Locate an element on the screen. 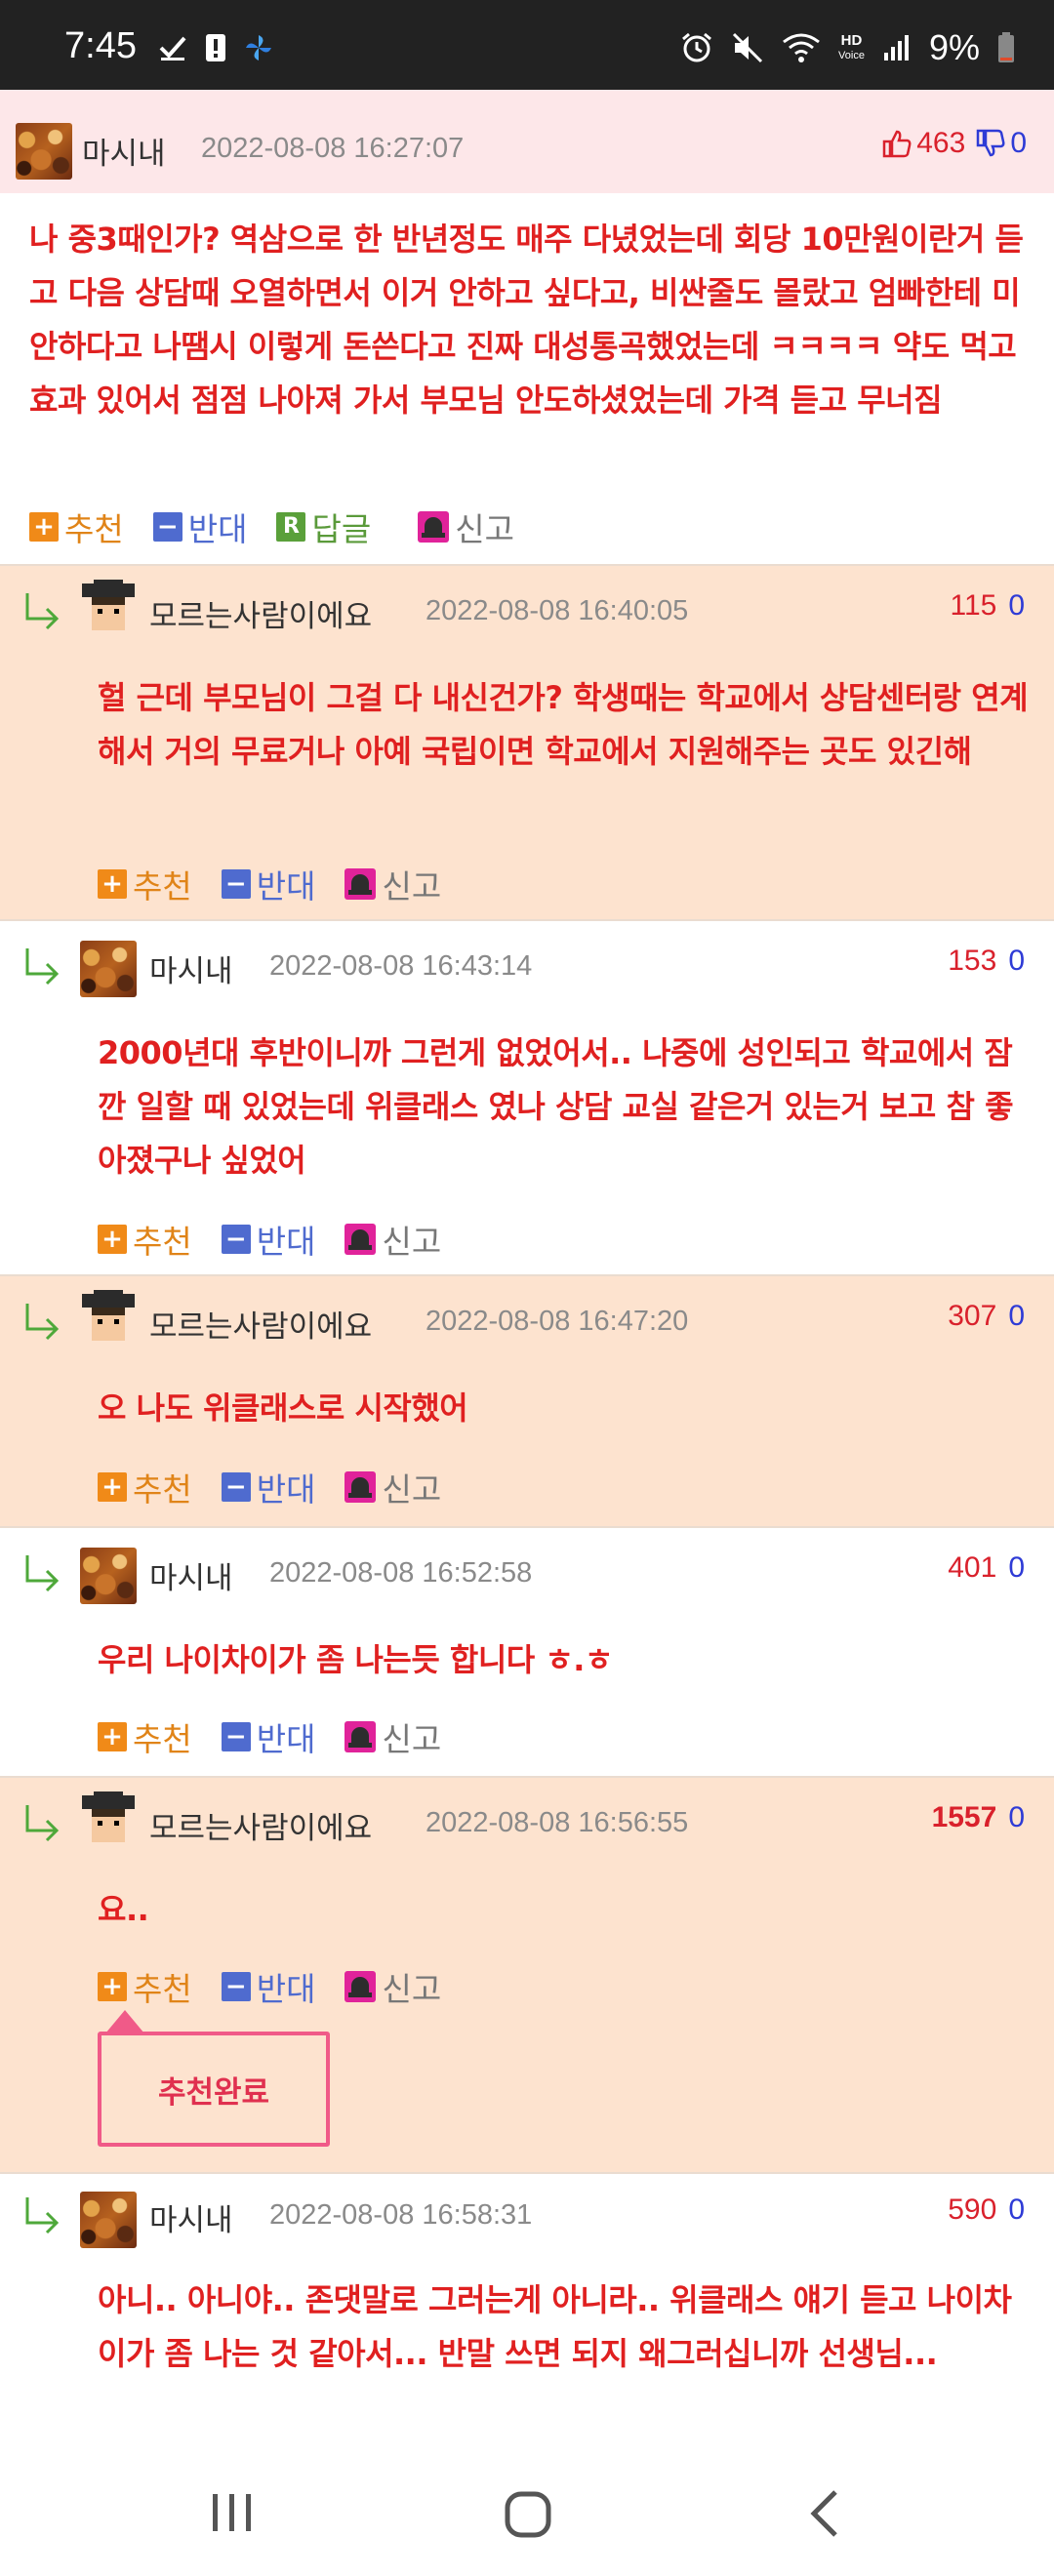 This screenshot has width=1054, height=2576. comment-date: 2022-08-08 16:40:05 is located at coordinates (557, 610).